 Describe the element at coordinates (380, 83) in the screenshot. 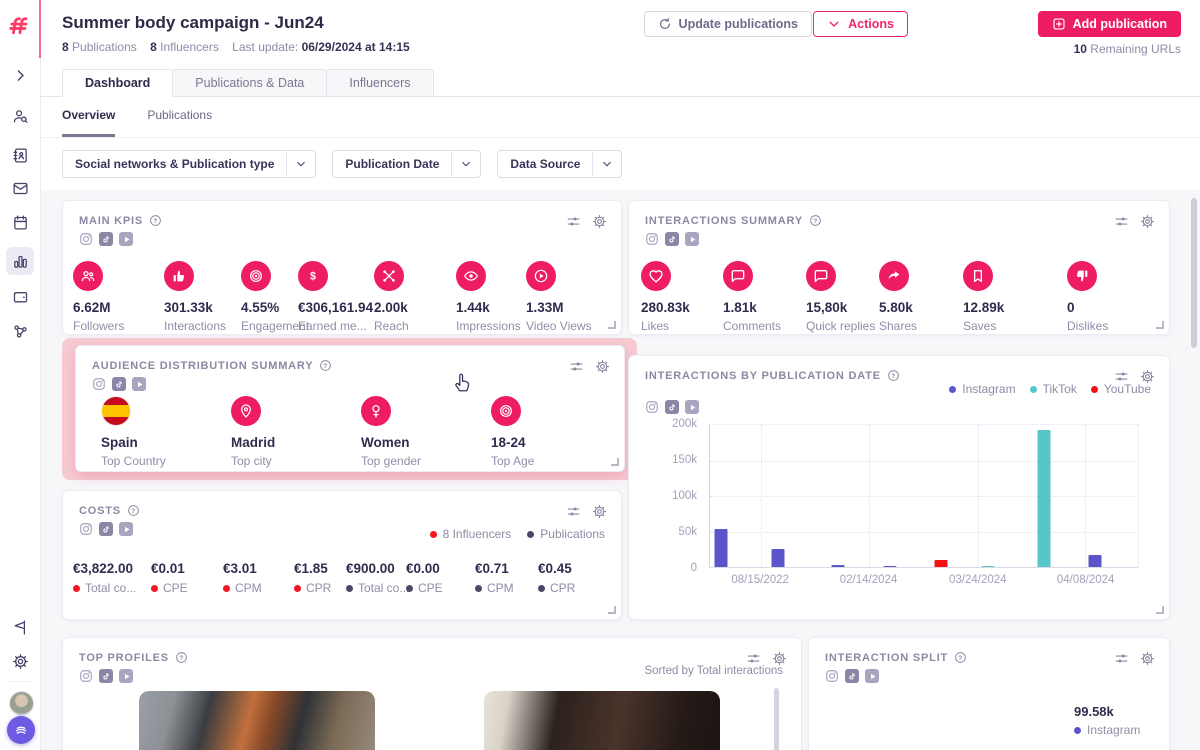

I see `tab-influencers: Influencers` at that location.